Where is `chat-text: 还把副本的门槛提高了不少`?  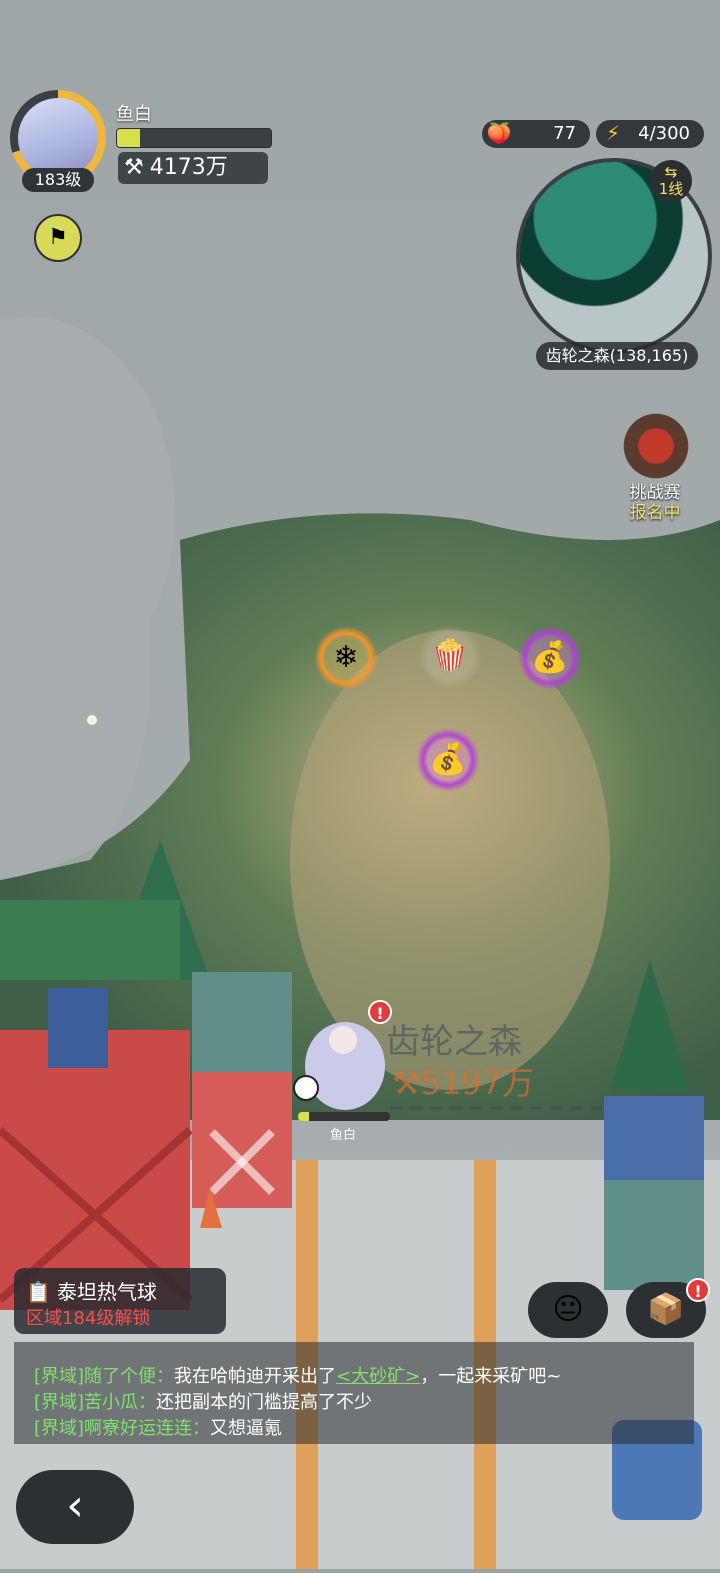
chat-text: 还把副本的门槛提高了不少 is located at coordinates (264, 1402).